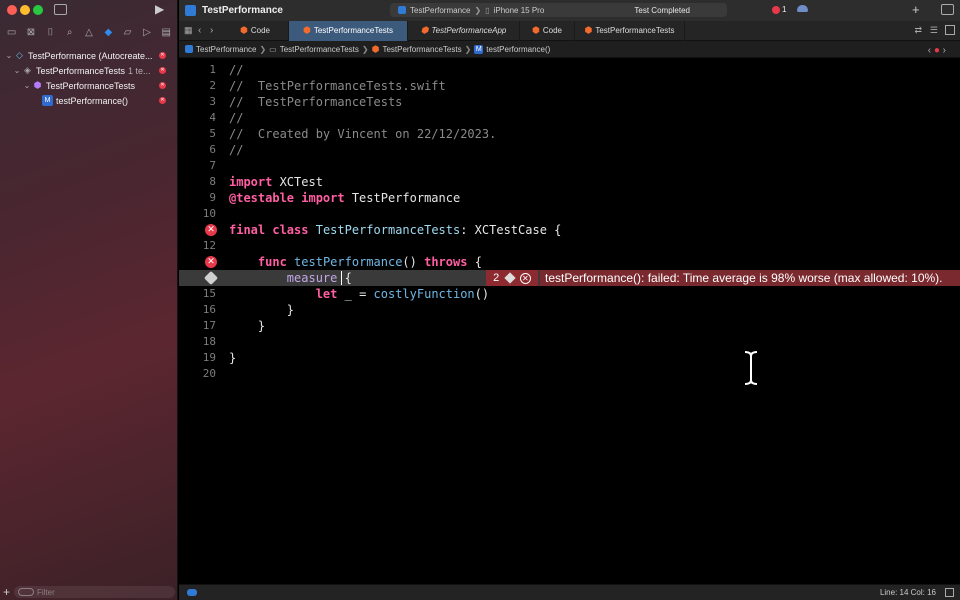 The height and width of the screenshot is (600, 960). I want to click on filter-input: Filter, so click(94, 592).